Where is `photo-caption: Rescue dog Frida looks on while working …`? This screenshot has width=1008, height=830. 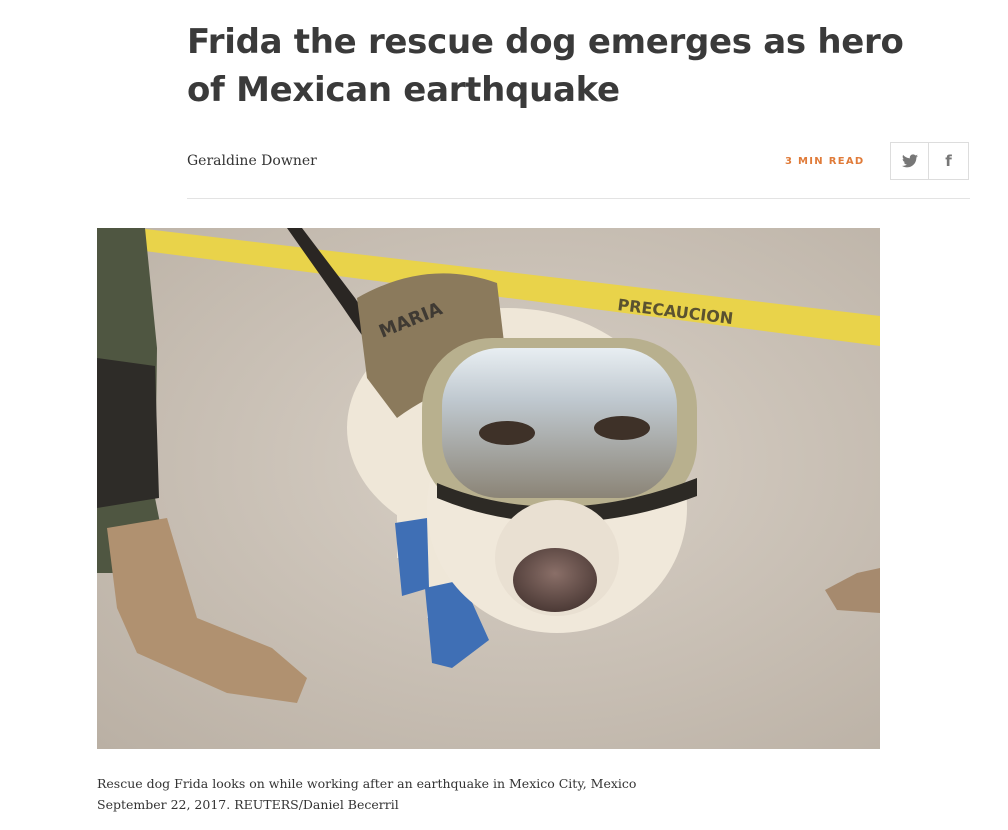 photo-caption: Rescue dog Frida looks on while working … is located at coordinates (367, 794).